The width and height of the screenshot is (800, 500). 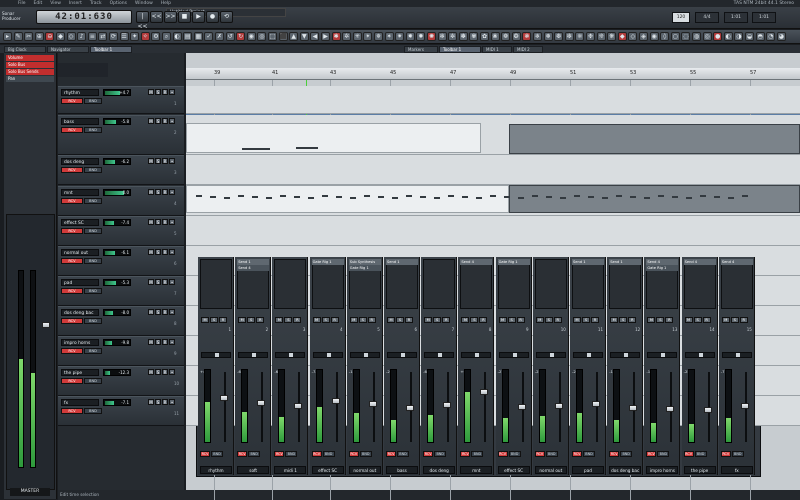 I want to click on track-rhythm: rhythm +4.7 M S R • RCV BND 1, so click(x=121, y=100).